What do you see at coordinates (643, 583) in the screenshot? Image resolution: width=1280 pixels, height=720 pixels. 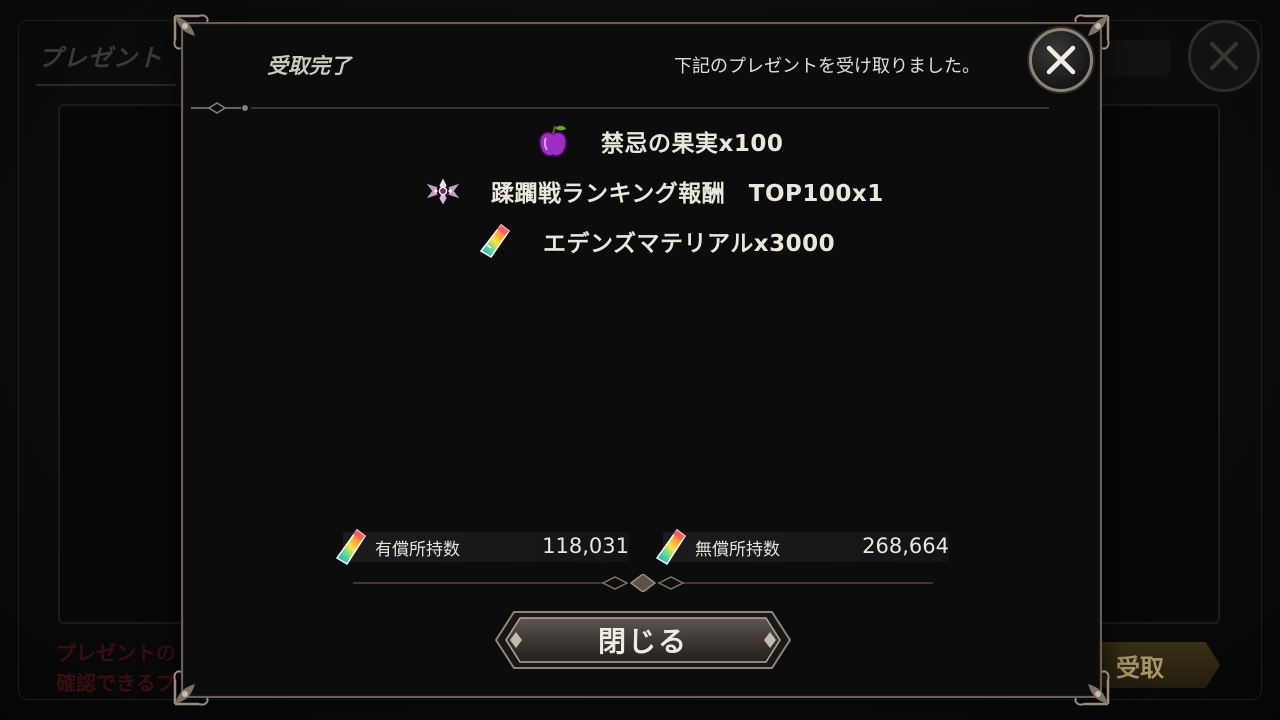 I see `ornament-divider` at bounding box center [643, 583].